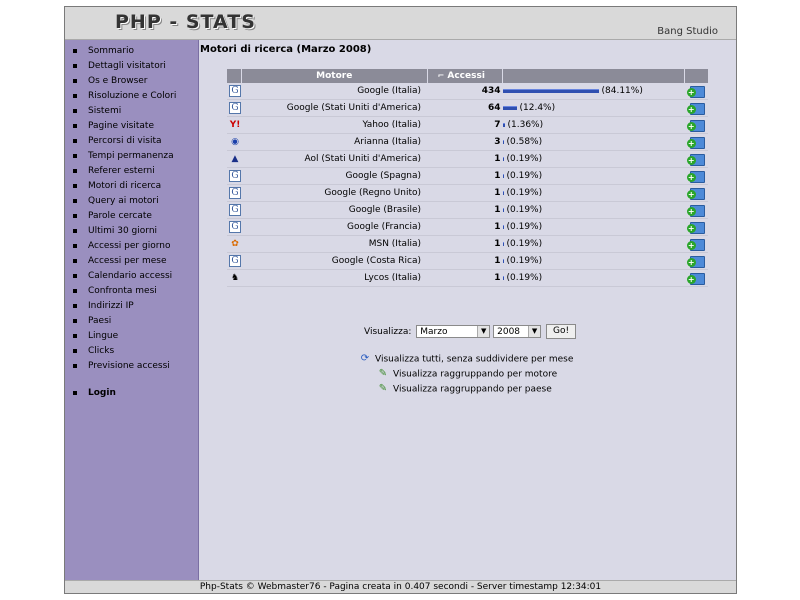 Image resolution: width=800 pixels, height=600 pixels. Describe the element at coordinates (388, 332) in the screenshot. I see `view-label: Visualizza:` at that location.